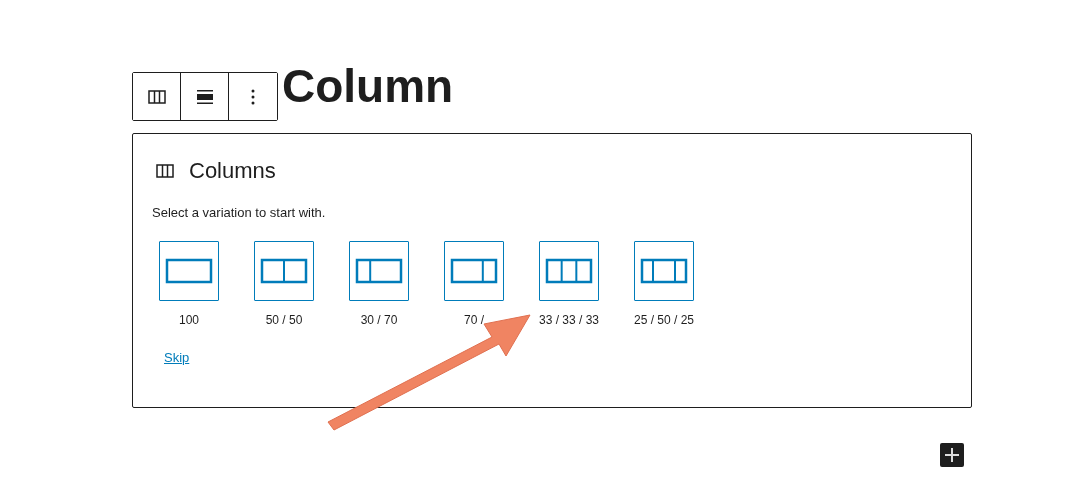 This screenshot has height=496, width=1088. What do you see at coordinates (569, 320) in the screenshot?
I see `variation-label: 33 / 33 / 33` at bounding box center [569, 320].